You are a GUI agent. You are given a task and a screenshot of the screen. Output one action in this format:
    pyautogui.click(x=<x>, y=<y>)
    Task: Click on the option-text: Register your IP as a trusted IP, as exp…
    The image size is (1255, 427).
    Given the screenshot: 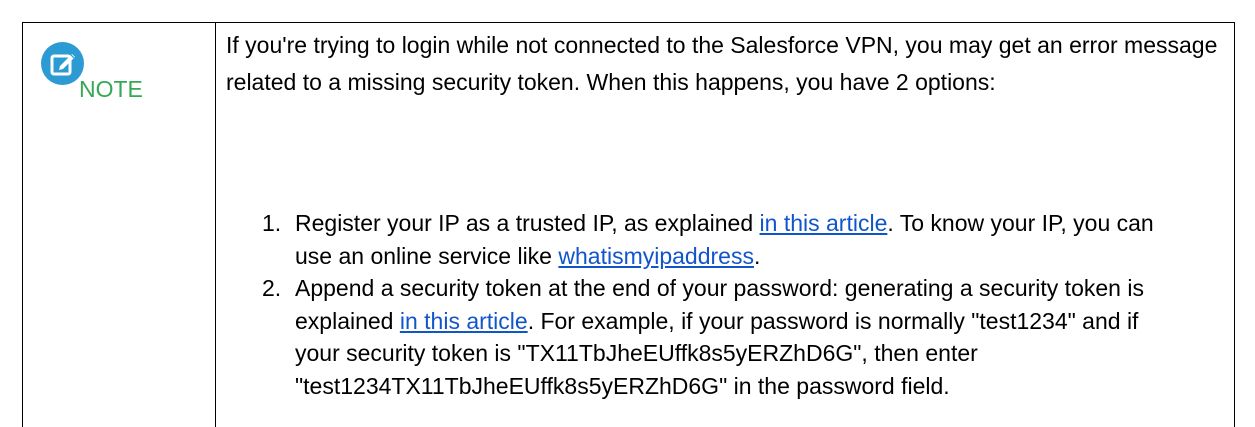 What is the action you would take?
    pyautogui.click(x=527, y=223)
    